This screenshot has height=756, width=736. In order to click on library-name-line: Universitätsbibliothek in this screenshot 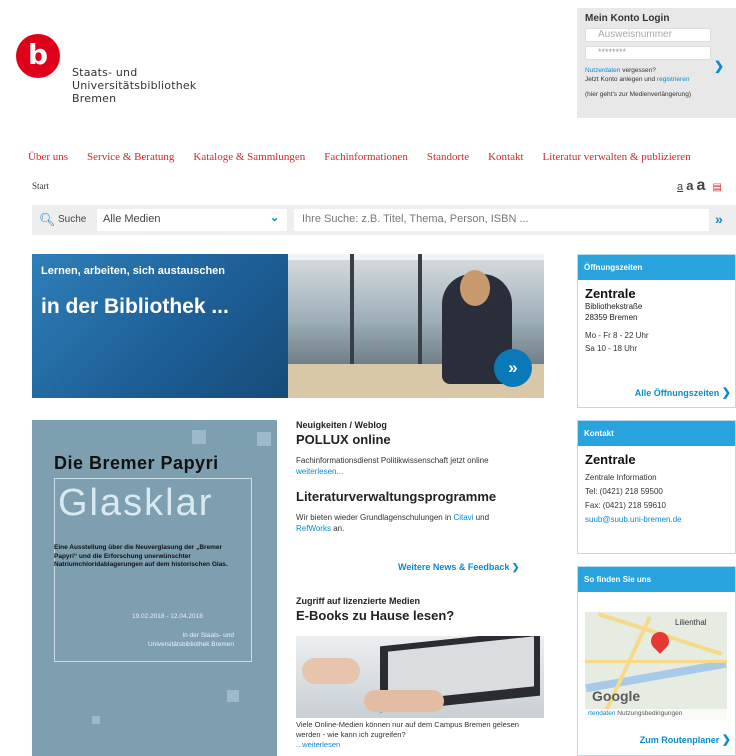, I will do `click(134, 85)`.